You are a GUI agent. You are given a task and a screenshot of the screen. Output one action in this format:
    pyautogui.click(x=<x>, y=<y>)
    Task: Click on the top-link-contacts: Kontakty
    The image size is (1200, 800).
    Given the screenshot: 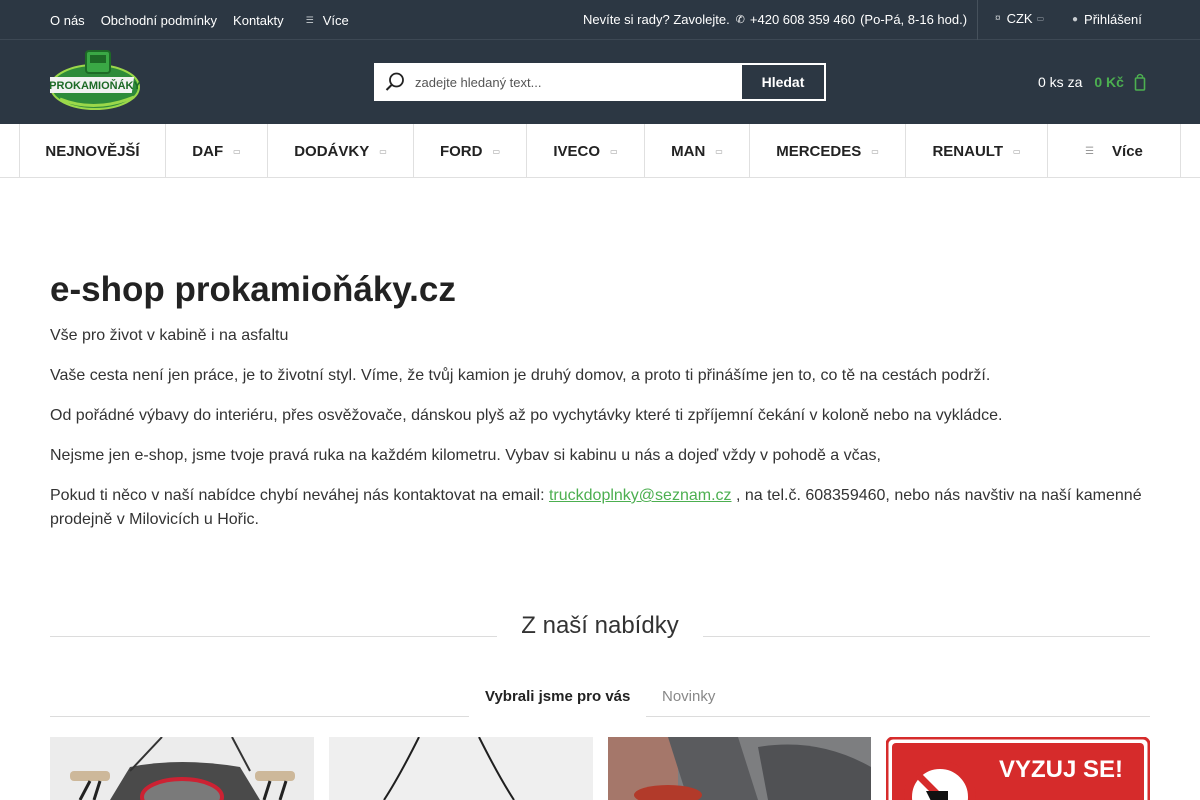 What is the action you would take?
    pyautogui.click(x=258, y=20)
    